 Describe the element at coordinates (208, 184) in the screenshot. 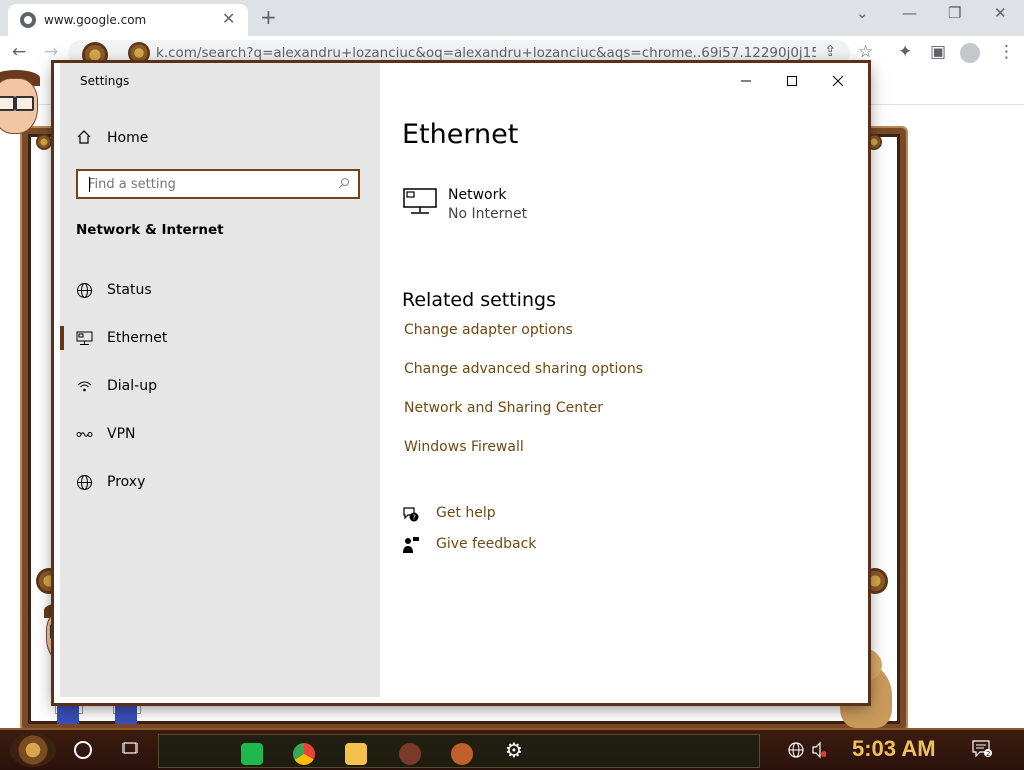

I see `search-input` at that location.